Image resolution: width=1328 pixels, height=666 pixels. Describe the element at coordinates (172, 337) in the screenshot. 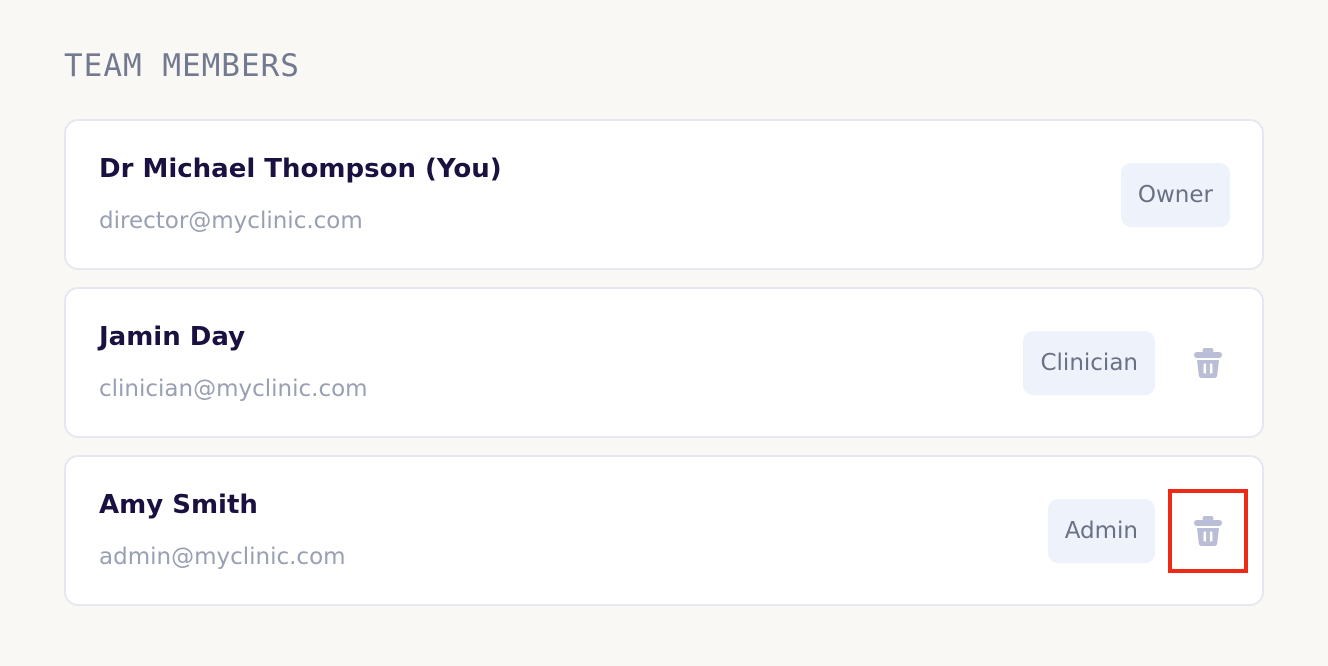

I see `member-name: Jamin Day` at that location.